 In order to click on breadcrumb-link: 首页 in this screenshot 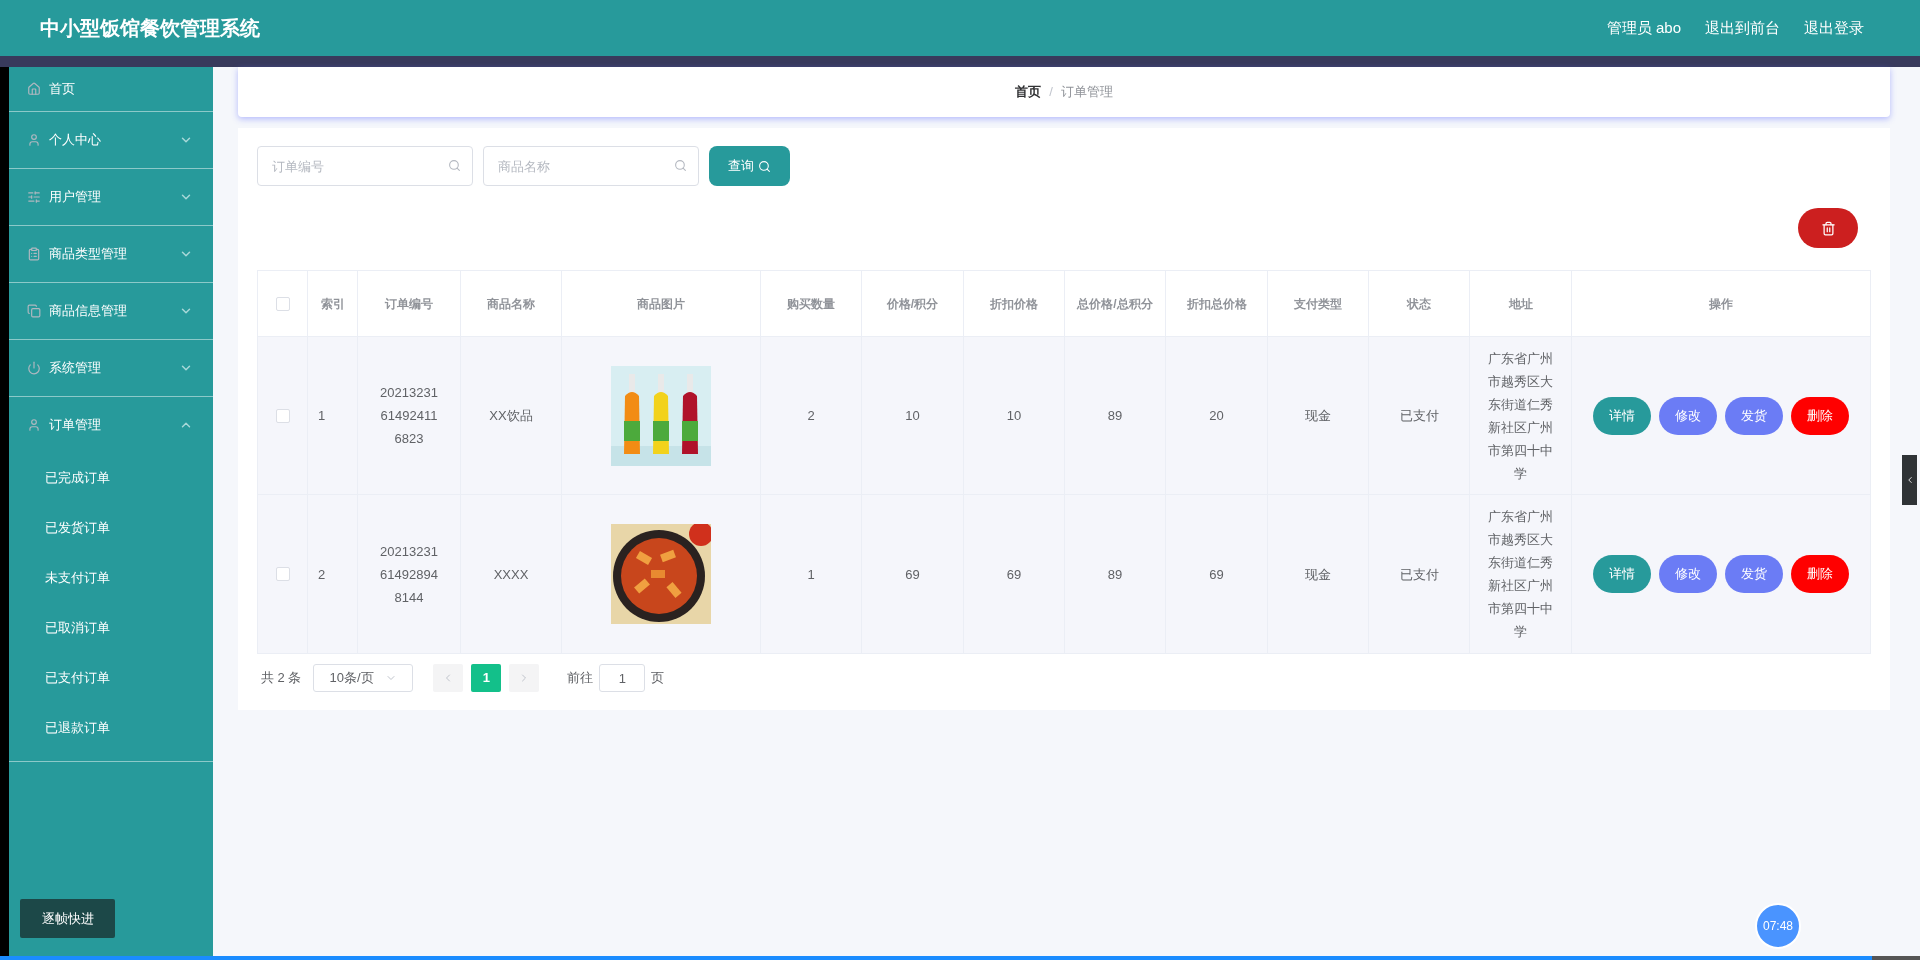, I will do `click(1028, 92)`.